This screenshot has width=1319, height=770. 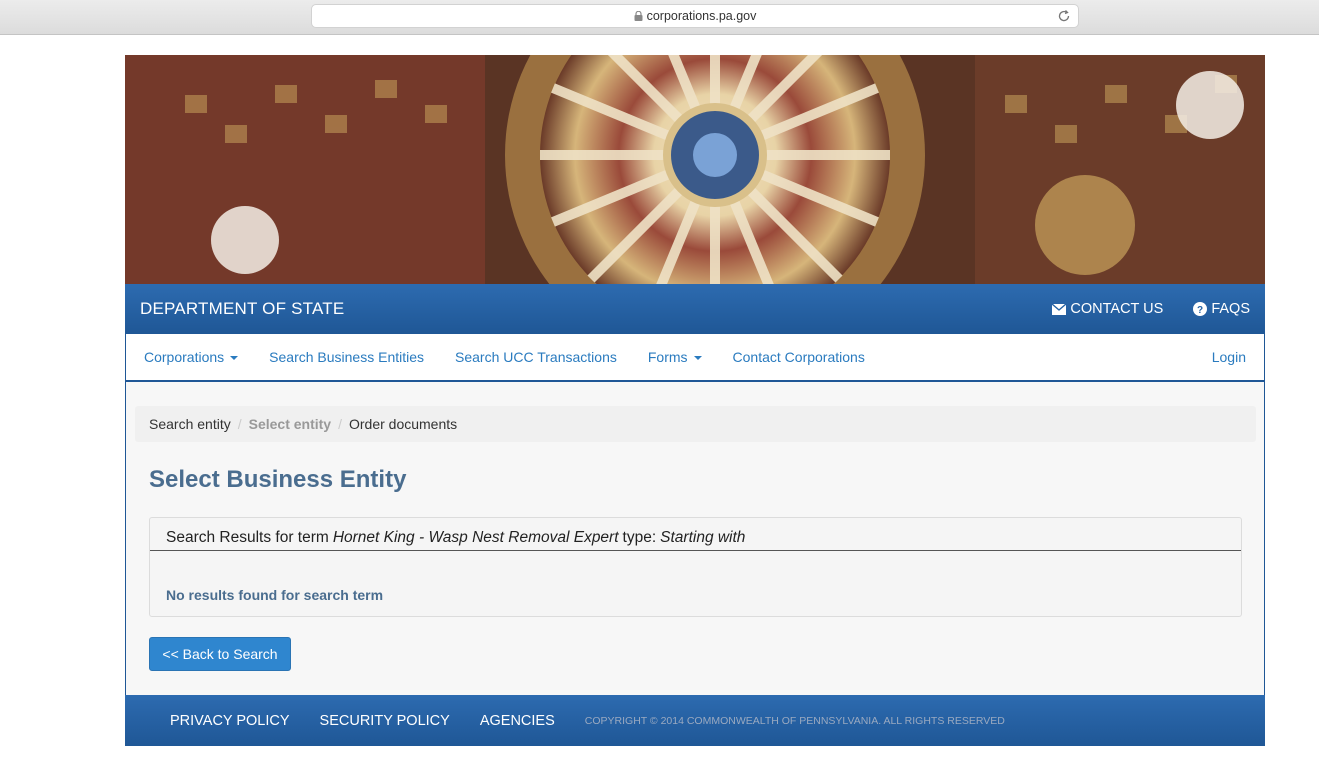 I want to click on search-term: Hornet King - Wasp Nest Removal Expert, so click(x=475, y=537).